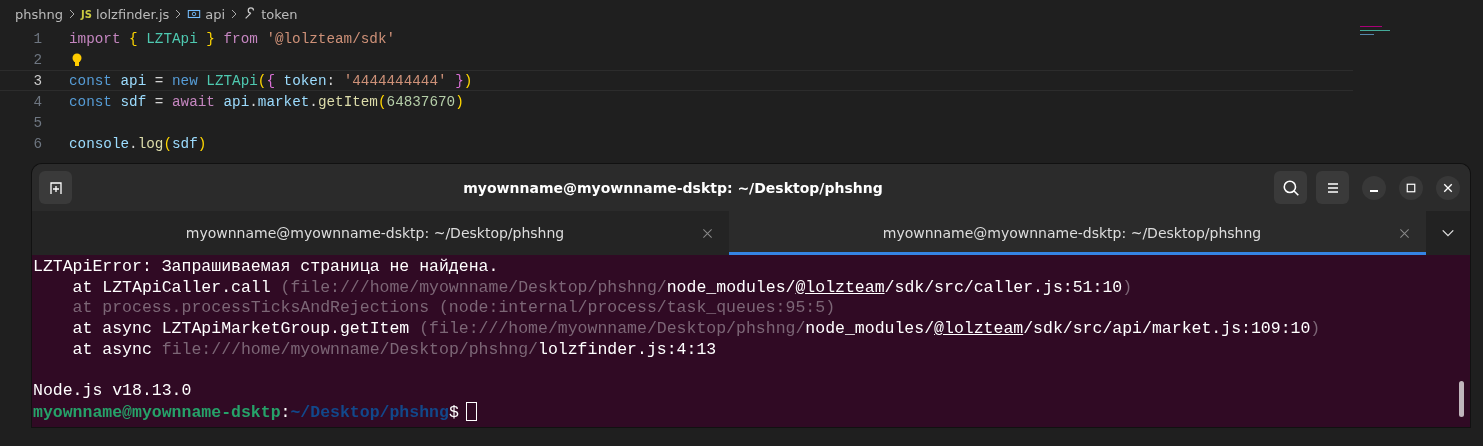  I want to click on new-tab-button, so click(55, 187).